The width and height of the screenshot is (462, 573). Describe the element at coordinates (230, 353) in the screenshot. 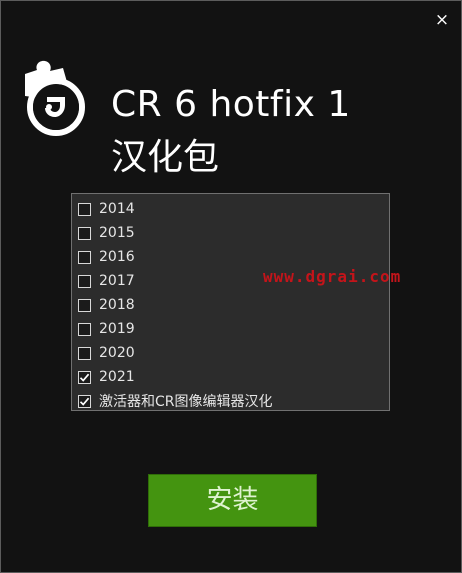

I see `option-row: 2020` at that location.